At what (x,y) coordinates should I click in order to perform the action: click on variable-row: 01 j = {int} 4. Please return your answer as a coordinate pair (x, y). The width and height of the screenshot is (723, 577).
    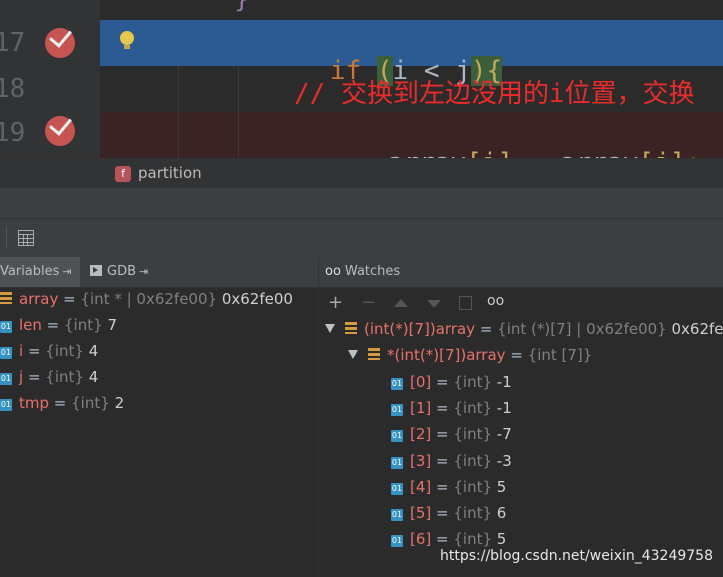
    Looking at the image, I should click on (49, 381).